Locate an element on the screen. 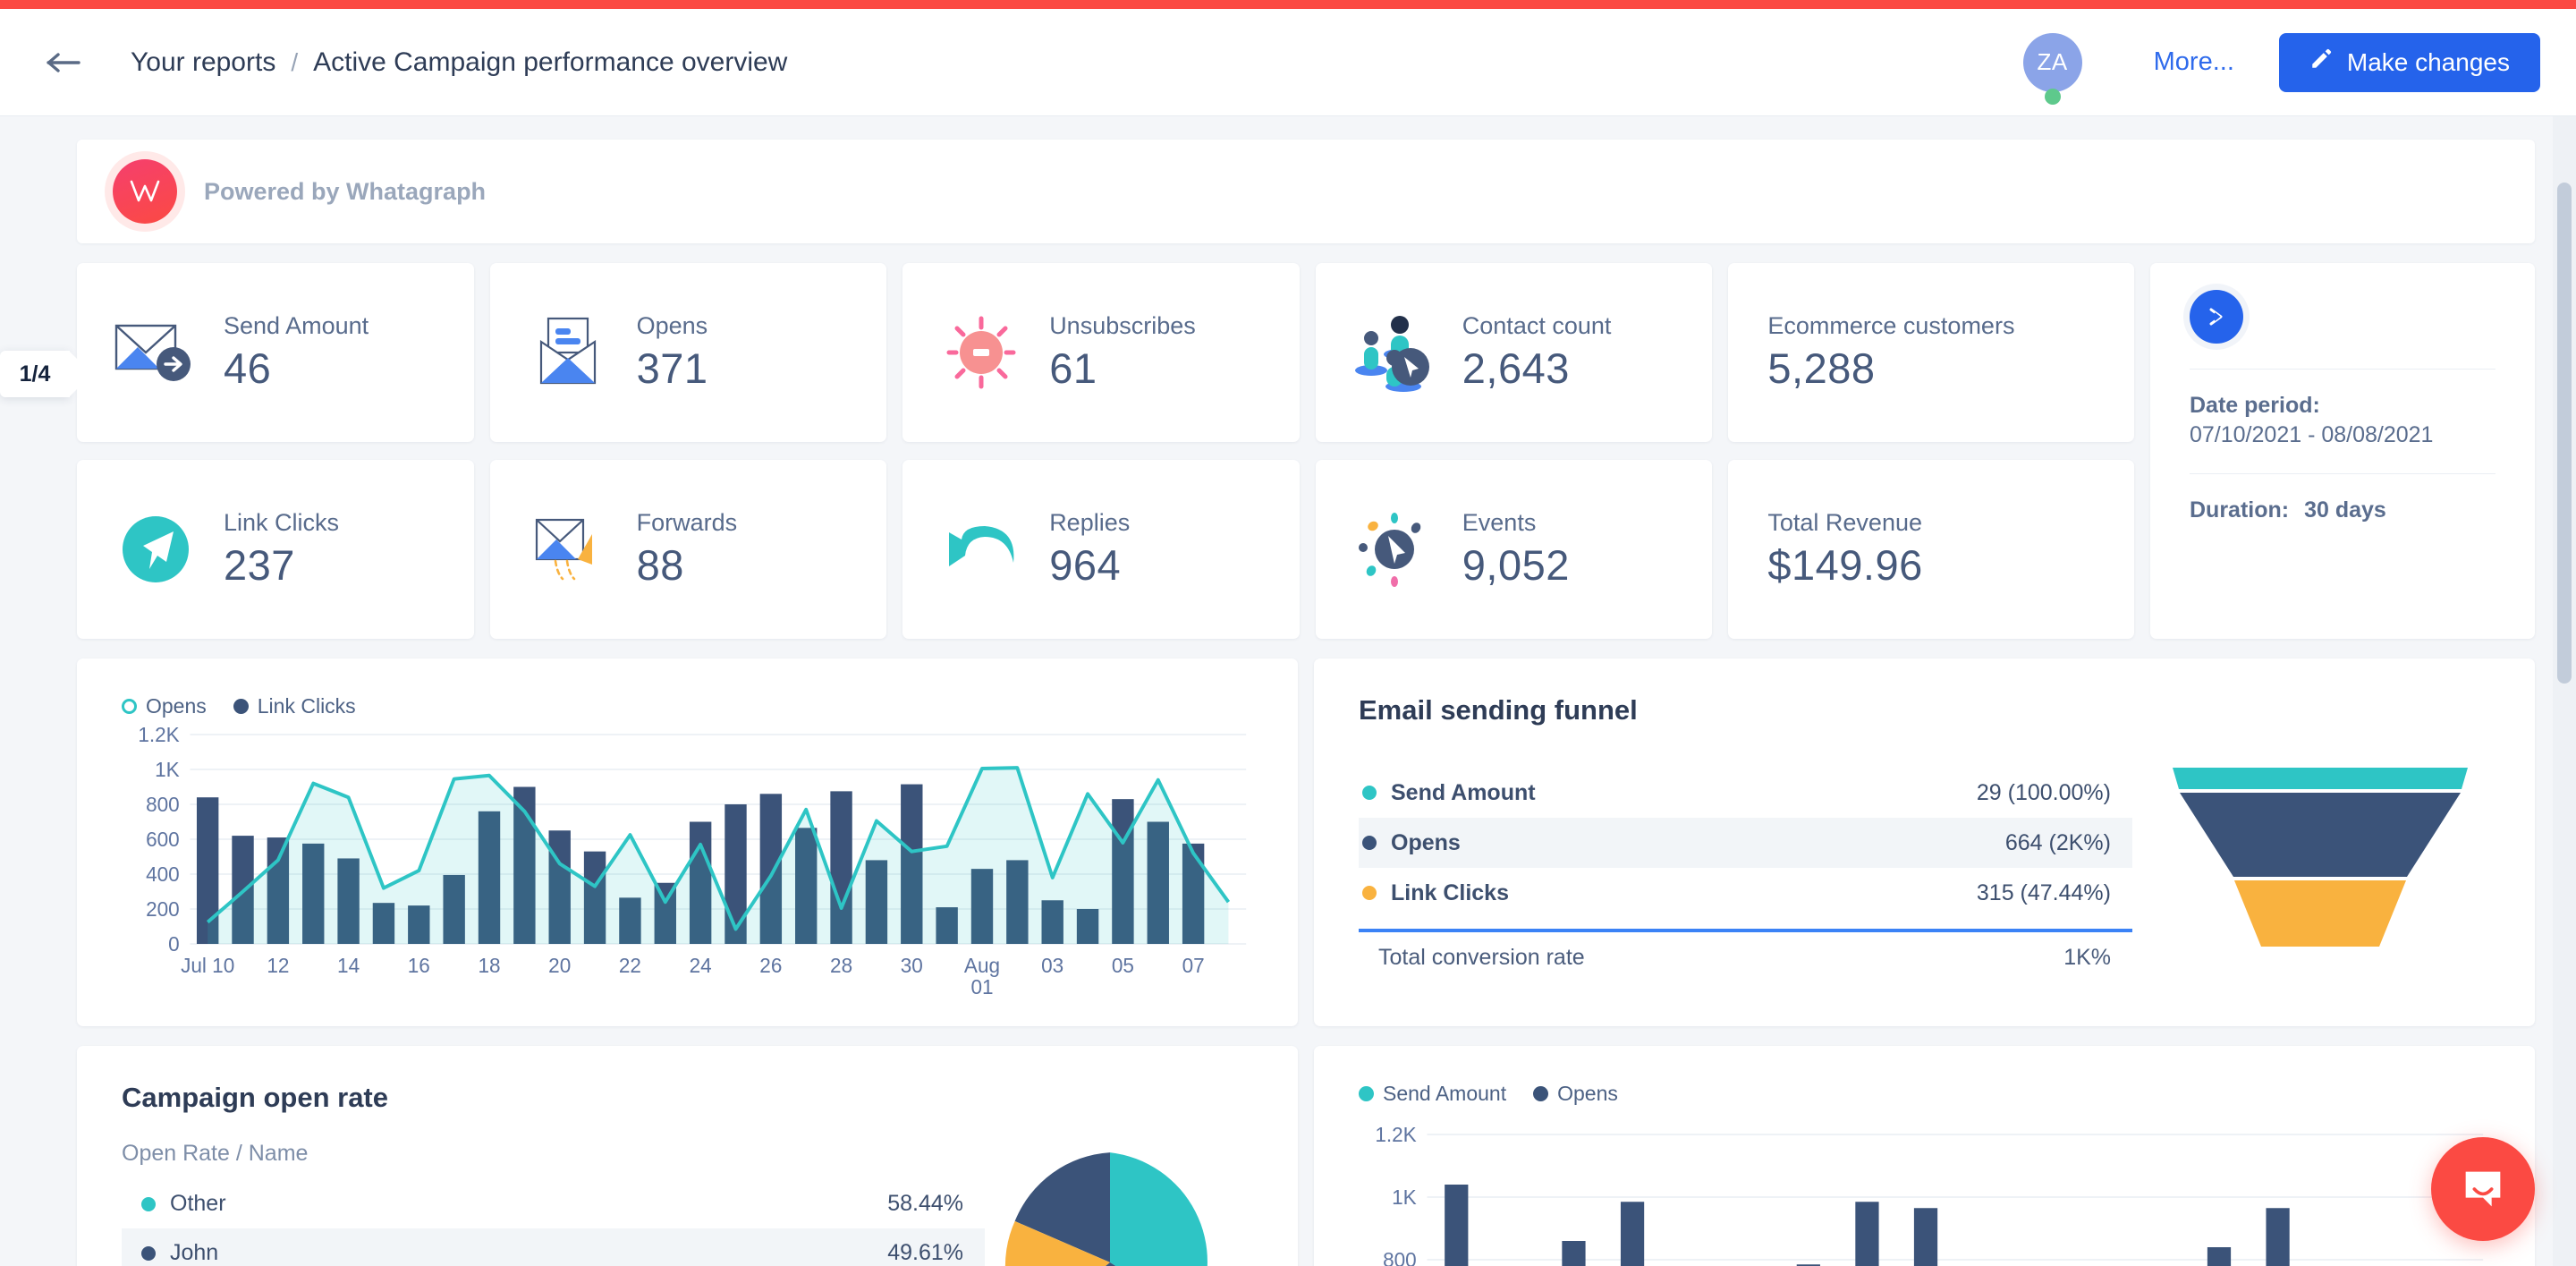 The image size is (2576, 1266). funnel-content: Send Amount 29 (100.00%) Opens 664 (2K%) is located at coordinates (1924, 875).